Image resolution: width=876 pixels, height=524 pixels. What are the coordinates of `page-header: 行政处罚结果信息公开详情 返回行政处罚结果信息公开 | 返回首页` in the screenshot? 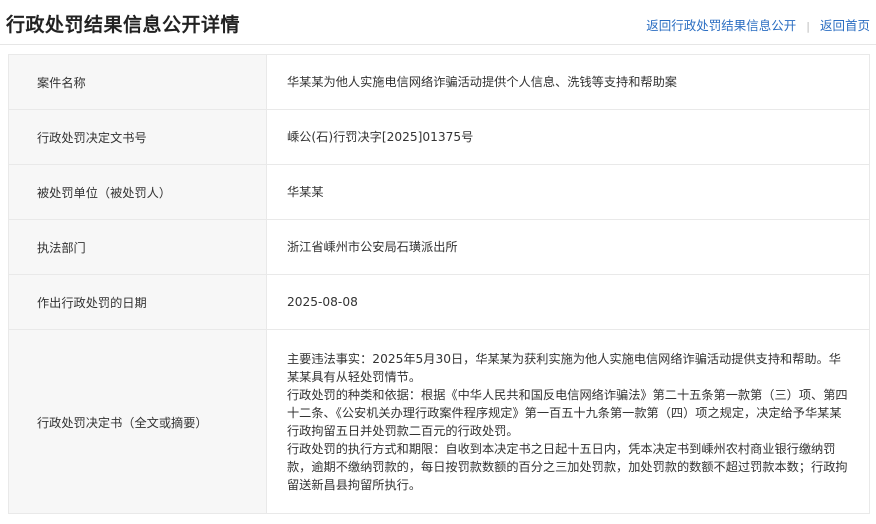 It's located at (438, 22).